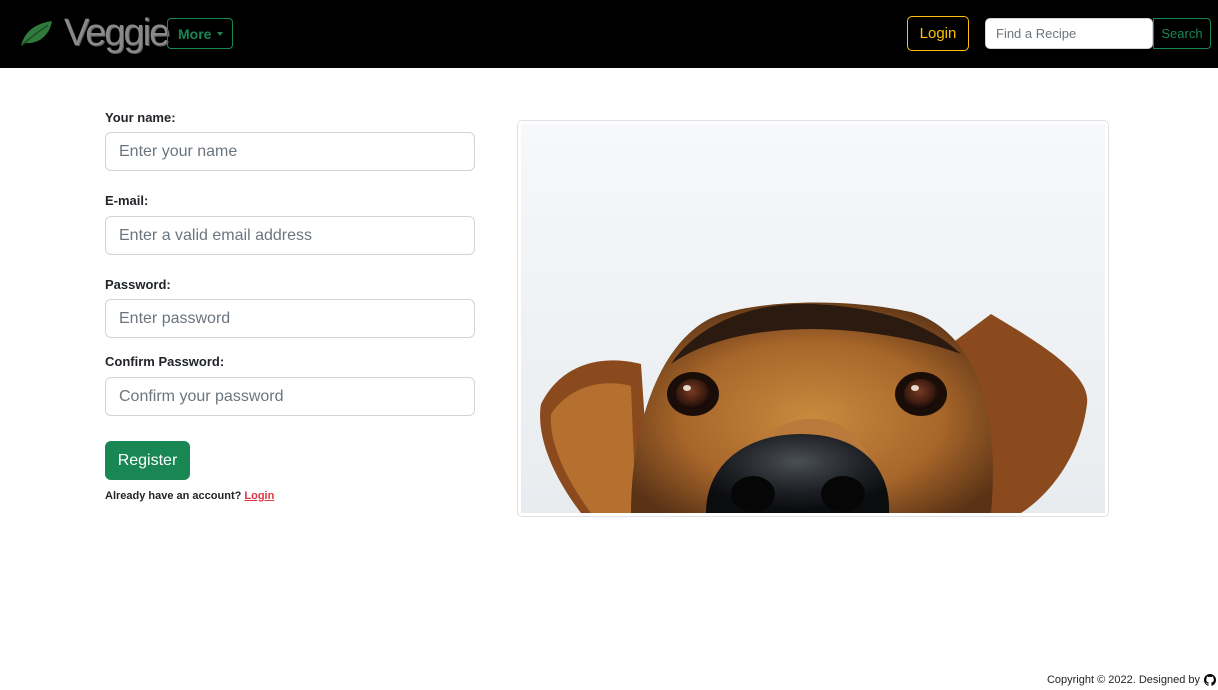 The image size is (1218, 690). What do you see at coordinates (259, 496) in the screenshot?
I see `login-link: Login` at bounding box center [259, 496].